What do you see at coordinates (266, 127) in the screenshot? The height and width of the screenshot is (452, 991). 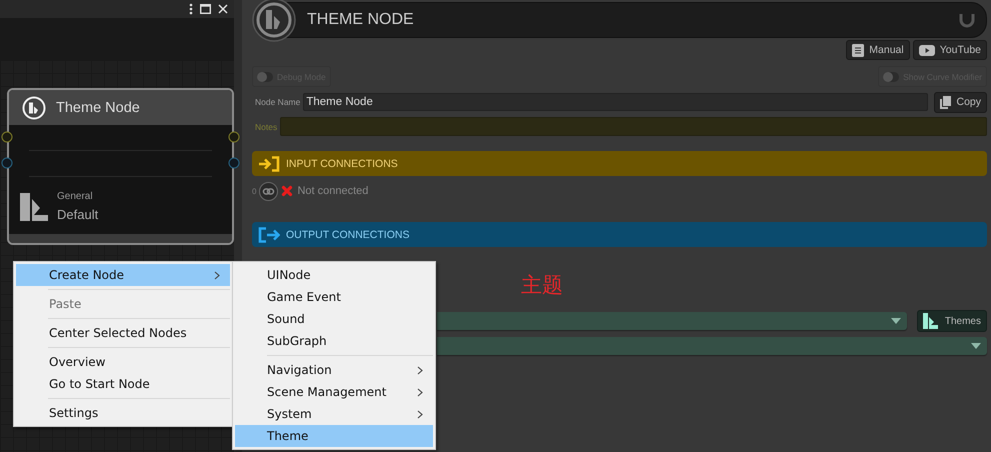 I see `field-label: Notes` at bounding box center [266, 127].